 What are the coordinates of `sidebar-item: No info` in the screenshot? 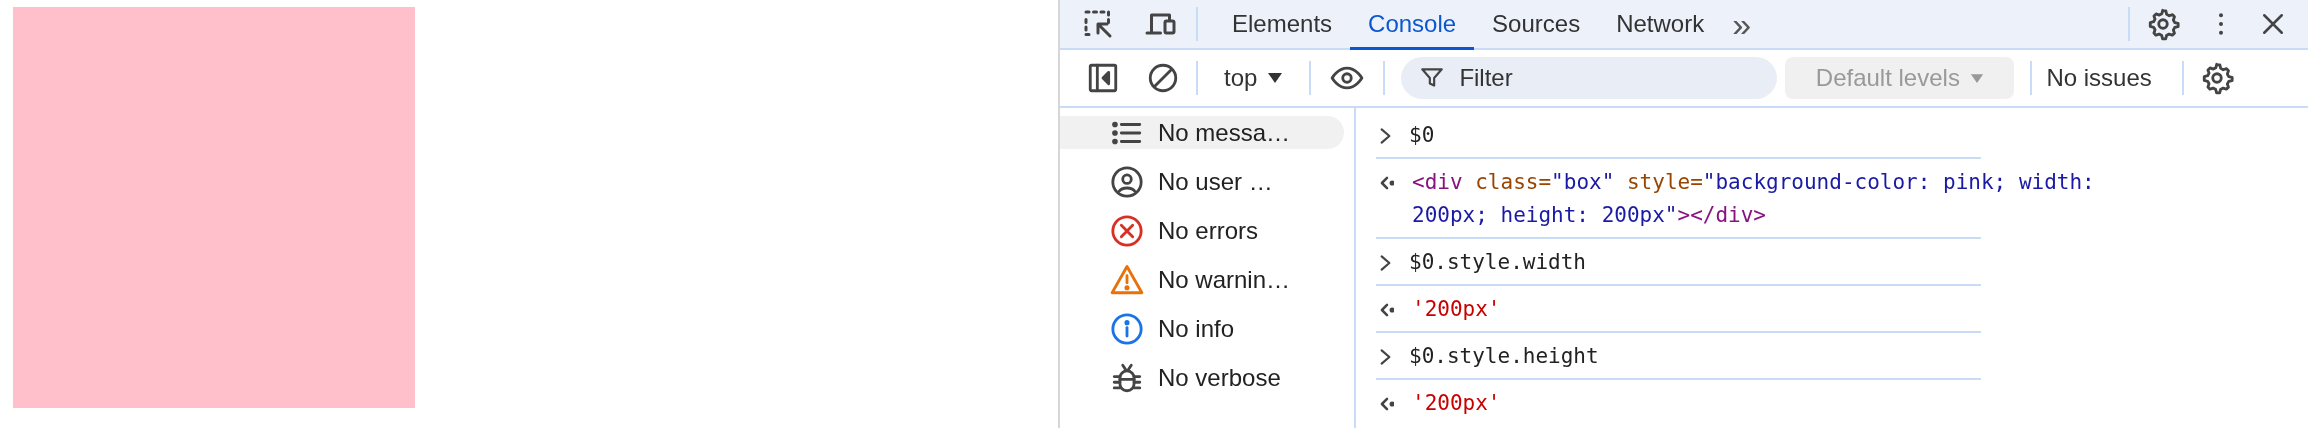 It's located at (1202, 328).